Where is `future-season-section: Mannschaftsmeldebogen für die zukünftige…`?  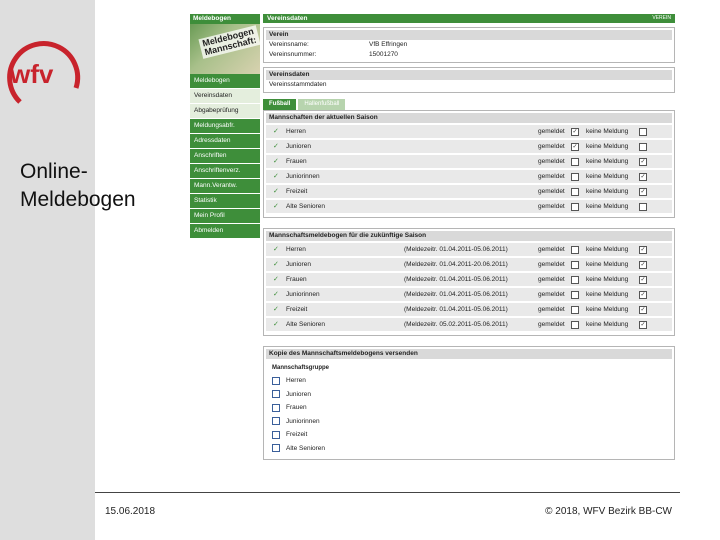
future-season-section: Mannschaftsmeldebogen für die zukünftige… is located at coordinates (469, 282).